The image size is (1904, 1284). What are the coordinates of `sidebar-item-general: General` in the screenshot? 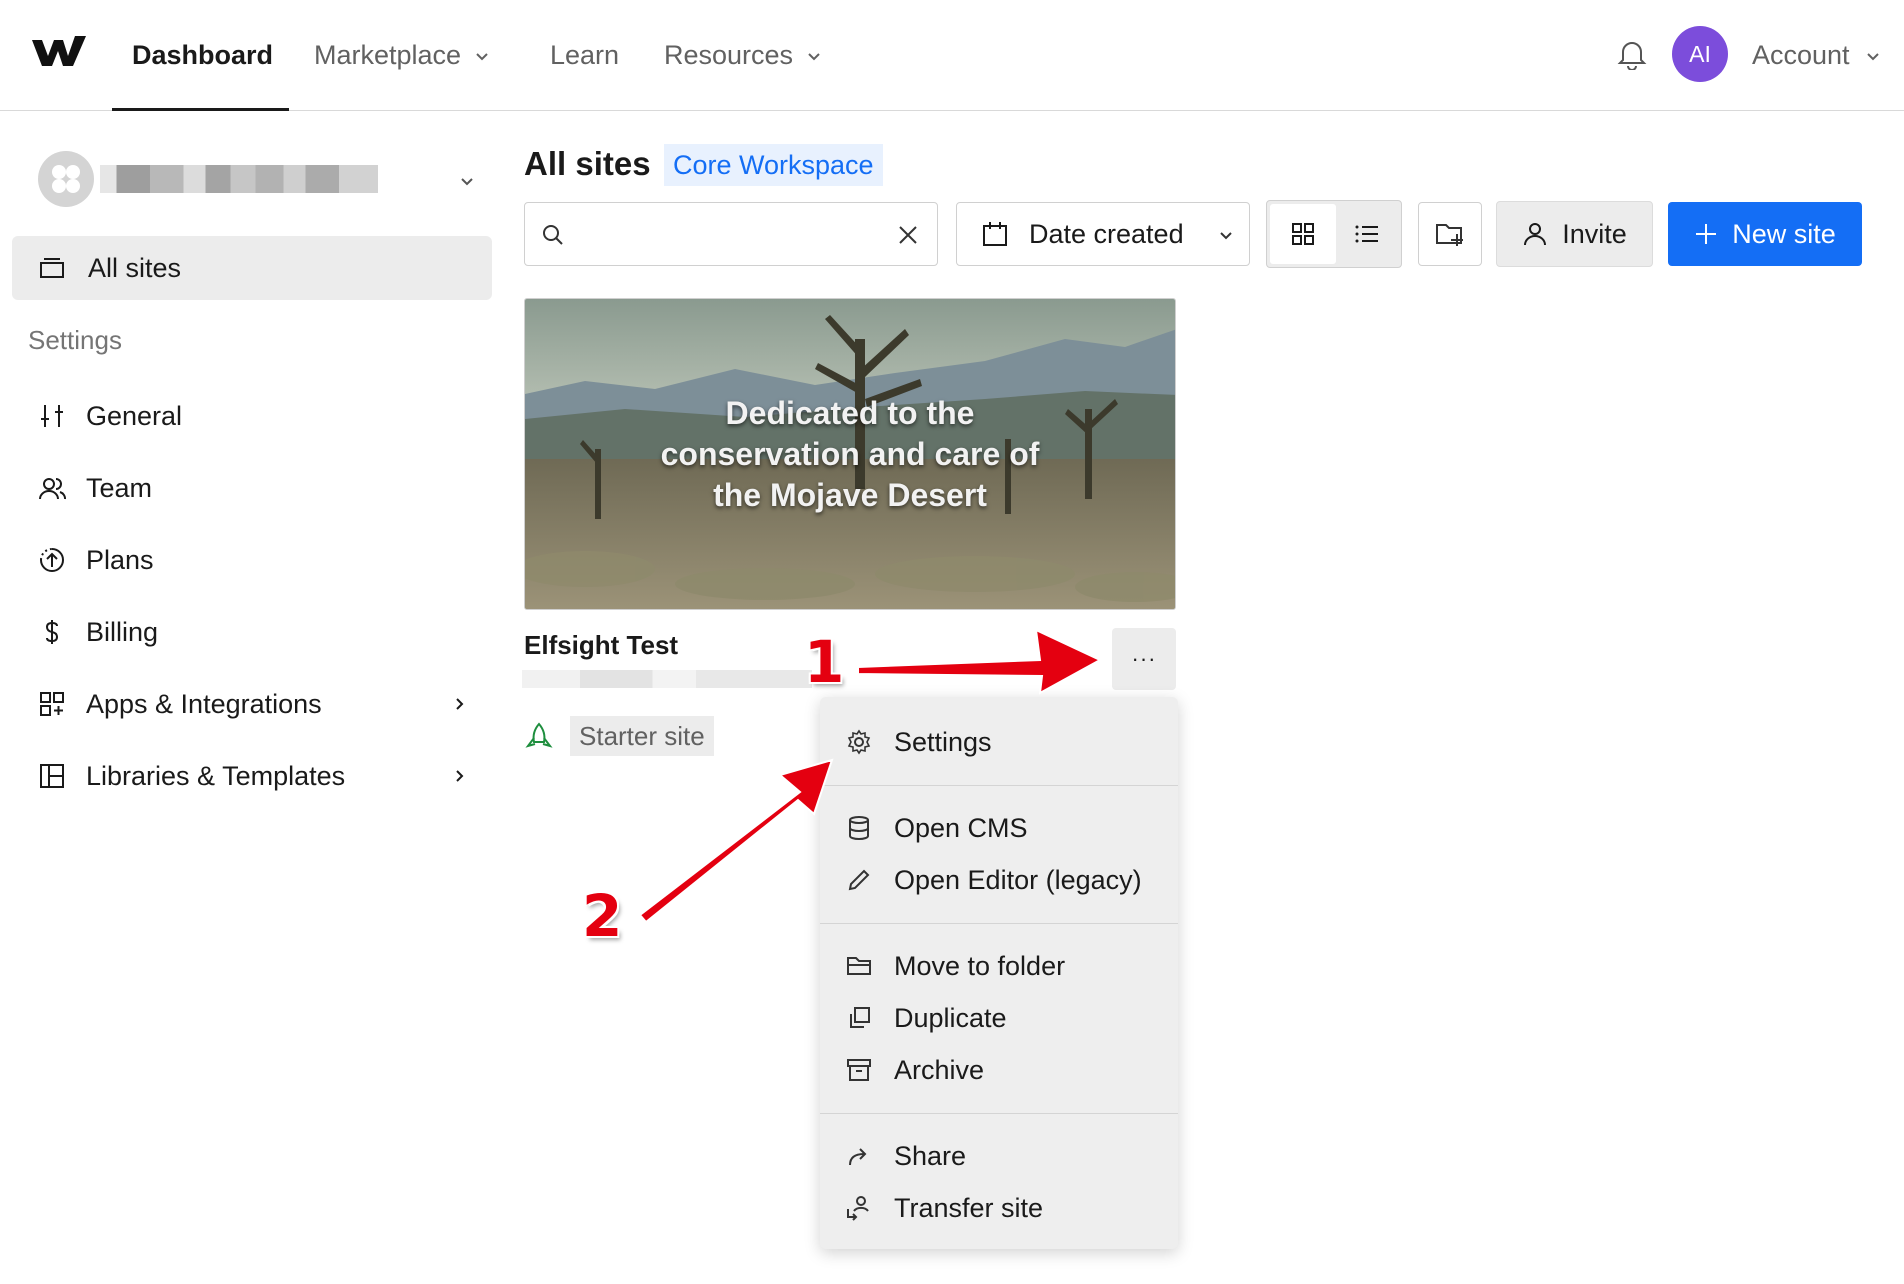 It's located at (253, 416).